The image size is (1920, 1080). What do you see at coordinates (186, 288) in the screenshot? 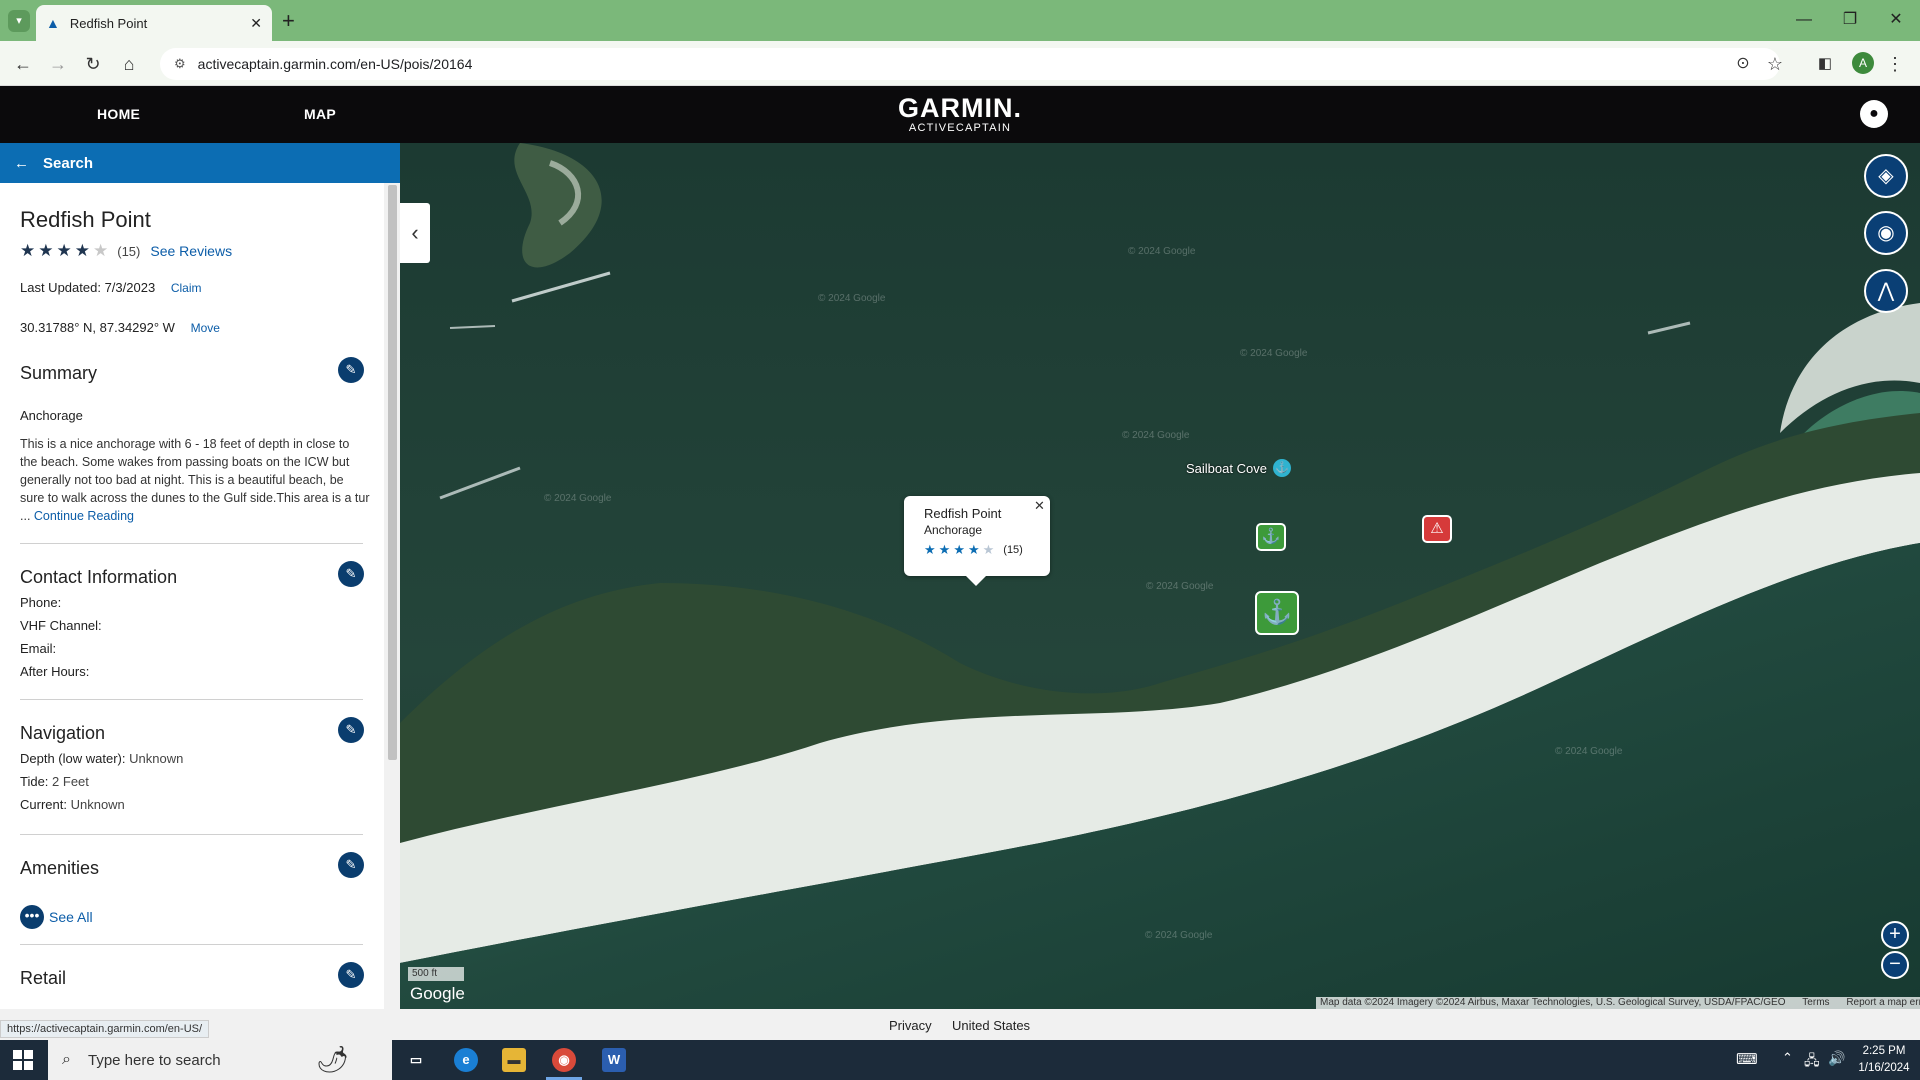
I see `claim-link: Claim` at bounding box center [186, 288].